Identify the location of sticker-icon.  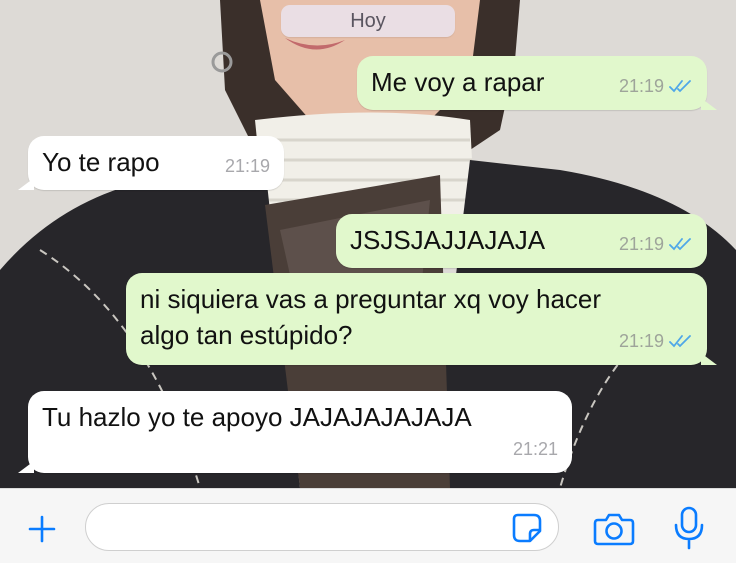
(527, 528).